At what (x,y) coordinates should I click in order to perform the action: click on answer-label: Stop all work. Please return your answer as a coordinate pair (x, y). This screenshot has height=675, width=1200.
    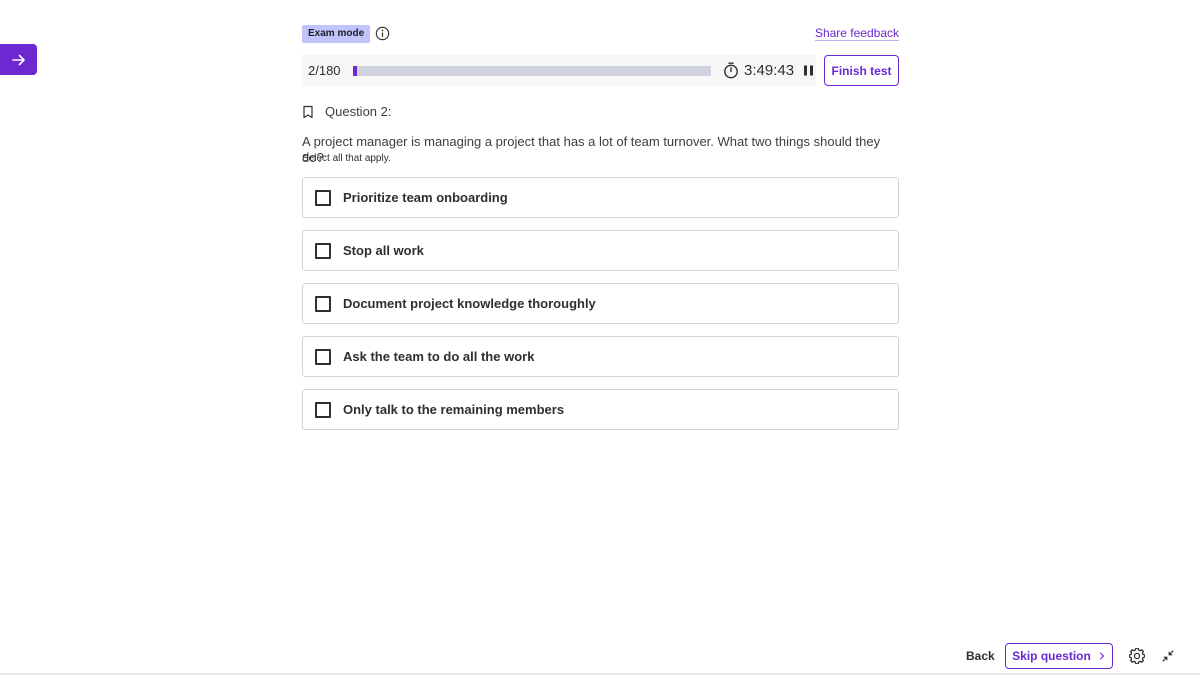
    Looking at the image, I should click on (383, 250).